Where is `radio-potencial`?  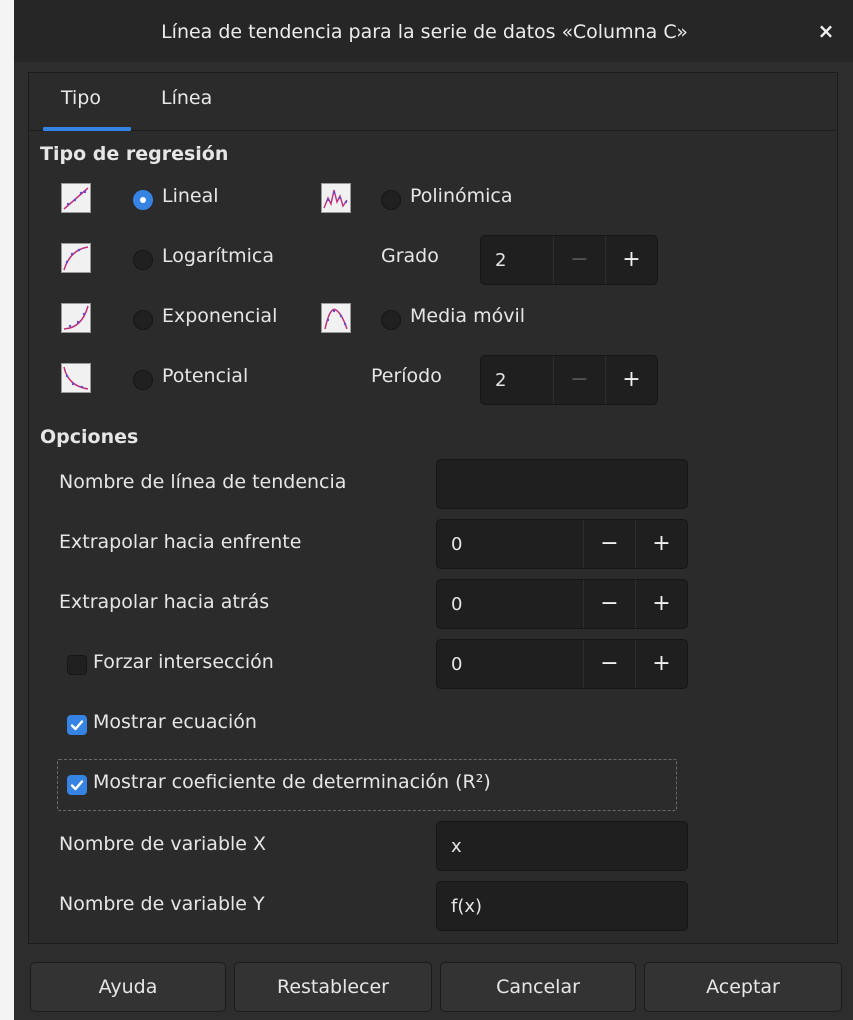 radio-potencial is located at coordinates (143, 380).